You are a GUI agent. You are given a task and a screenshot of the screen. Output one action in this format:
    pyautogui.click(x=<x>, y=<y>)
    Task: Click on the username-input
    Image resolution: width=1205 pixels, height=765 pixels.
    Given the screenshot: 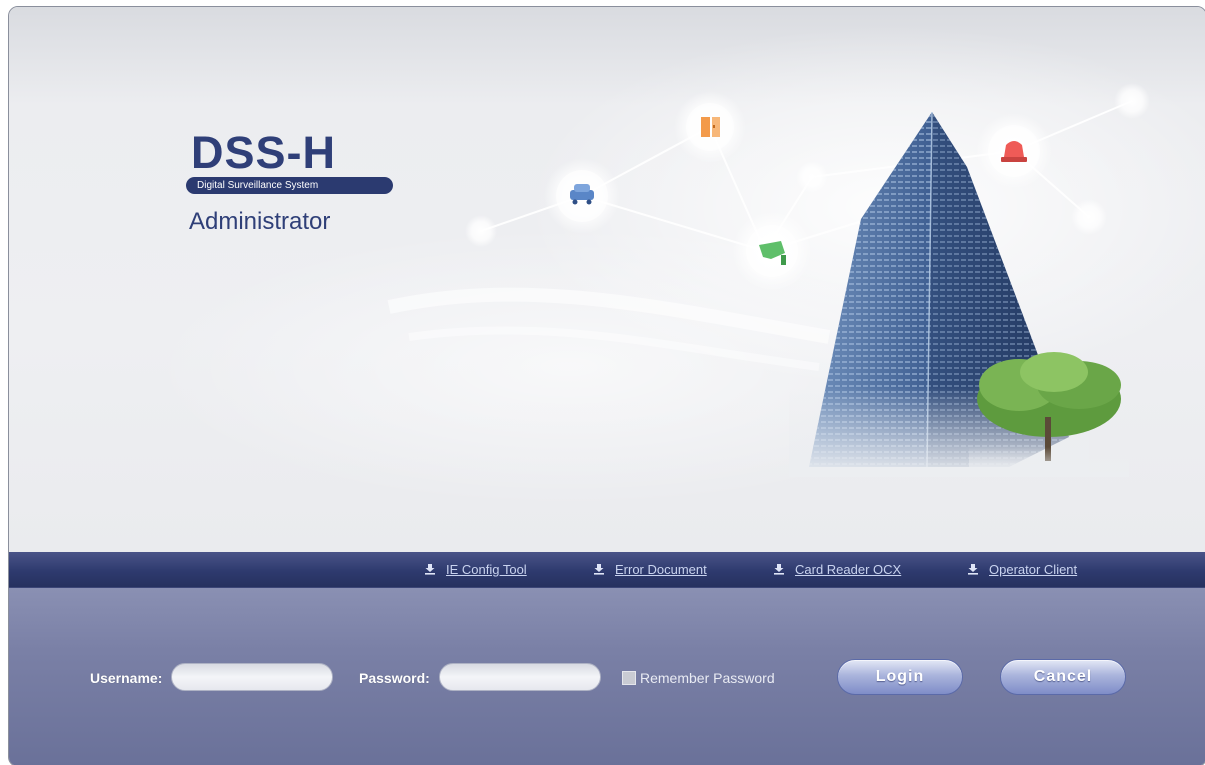 What is the action you would take?
    pyautogui.click(x=252, y=677)
    